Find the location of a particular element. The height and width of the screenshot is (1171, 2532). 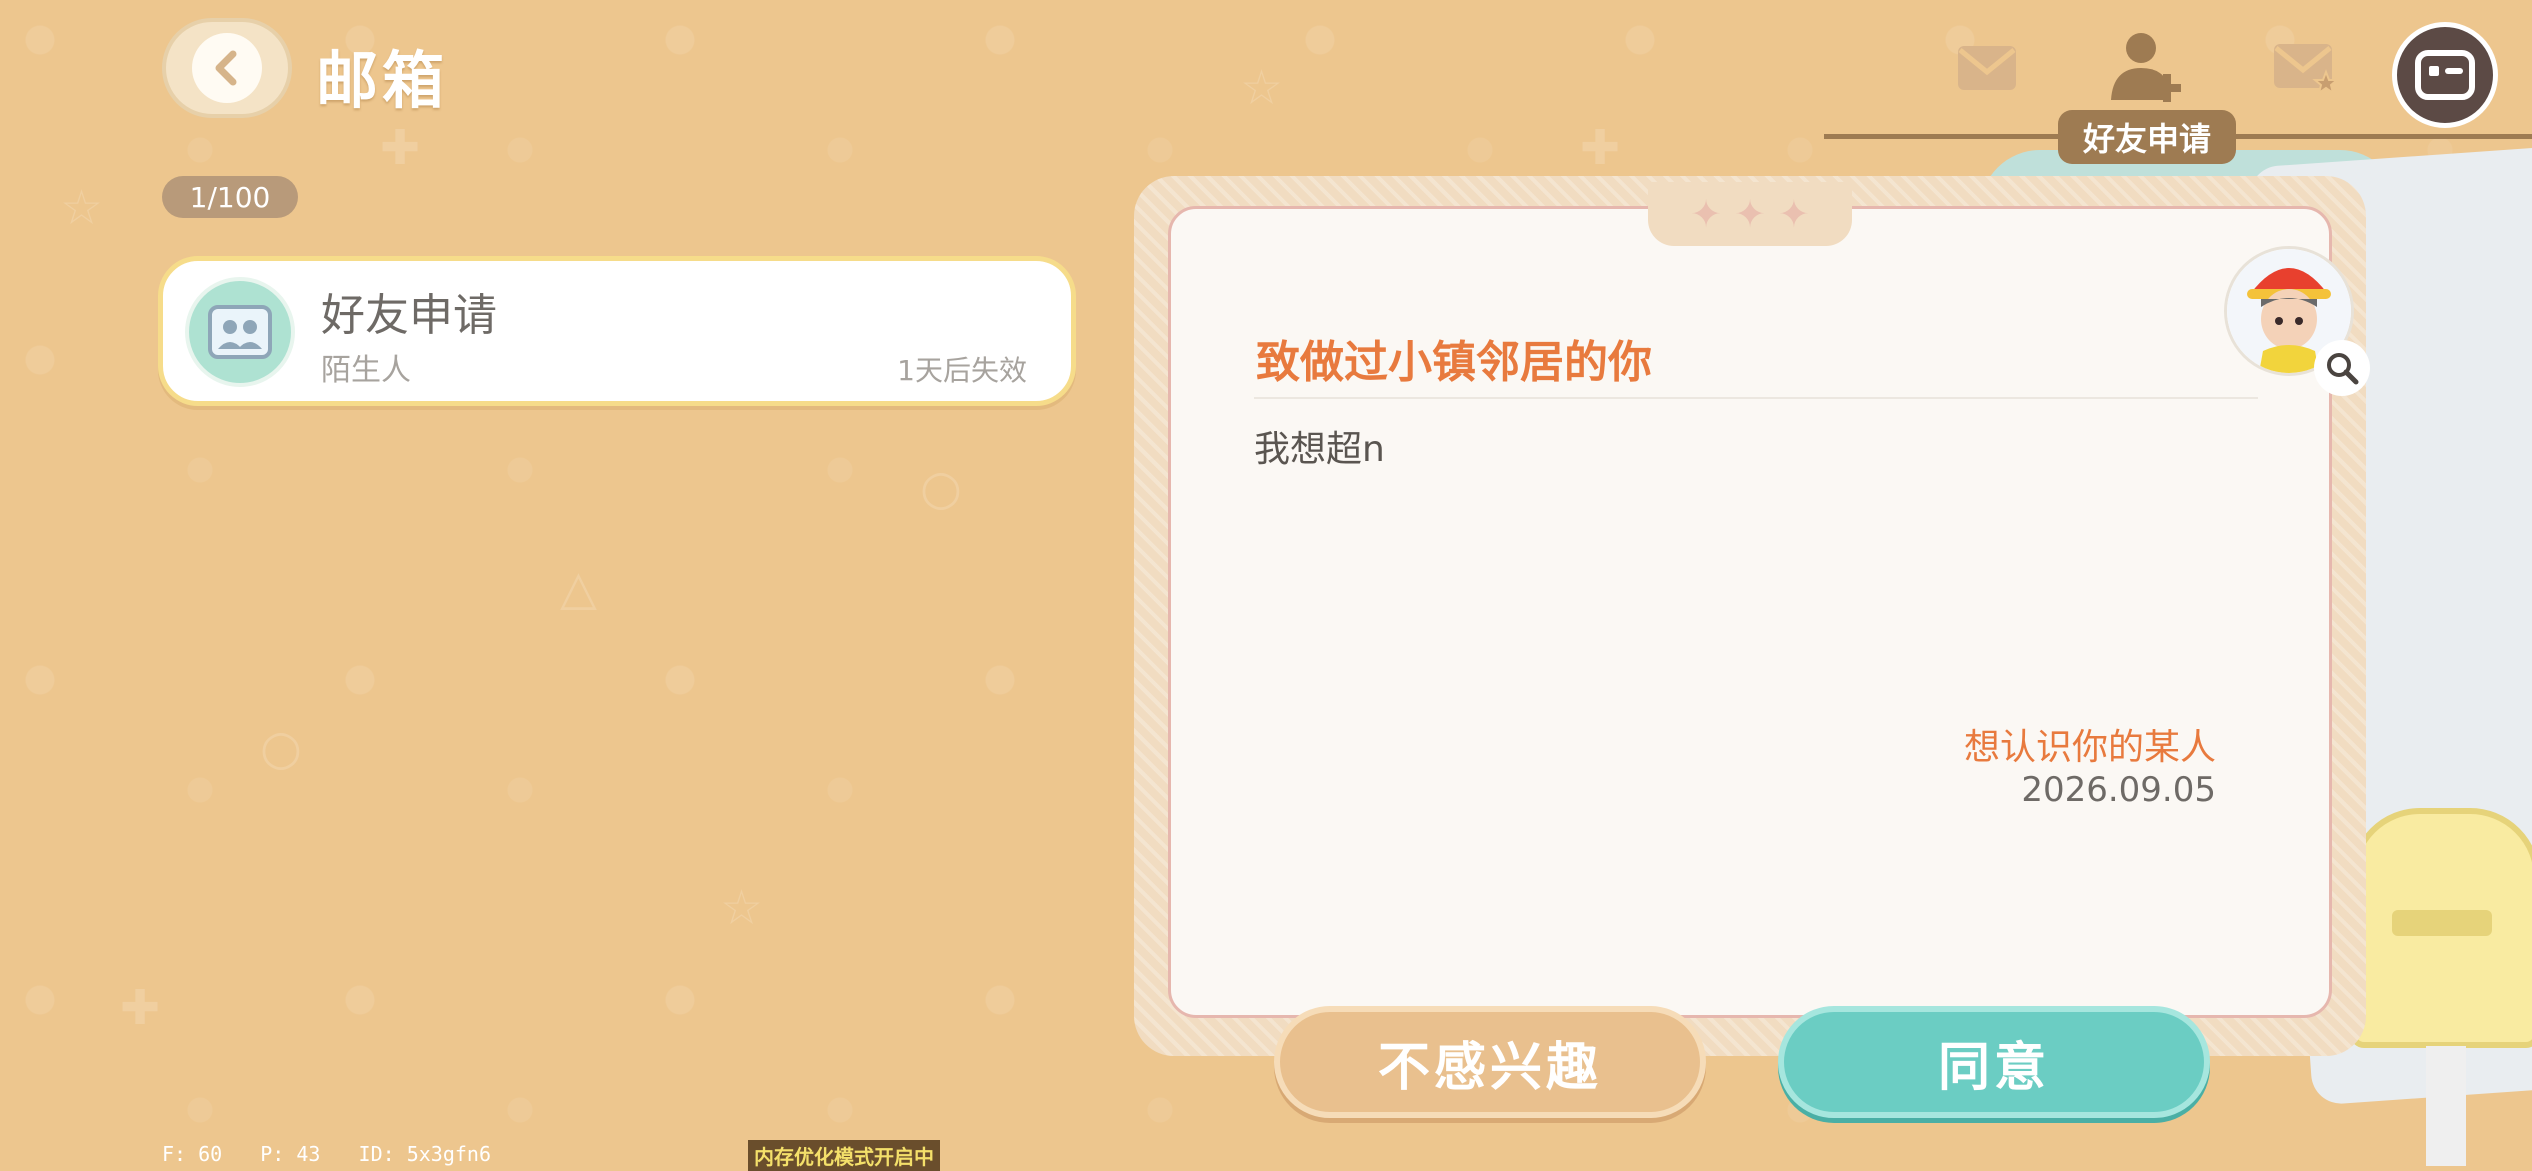

back-arrow-icon is located at coordinates (227, 68).